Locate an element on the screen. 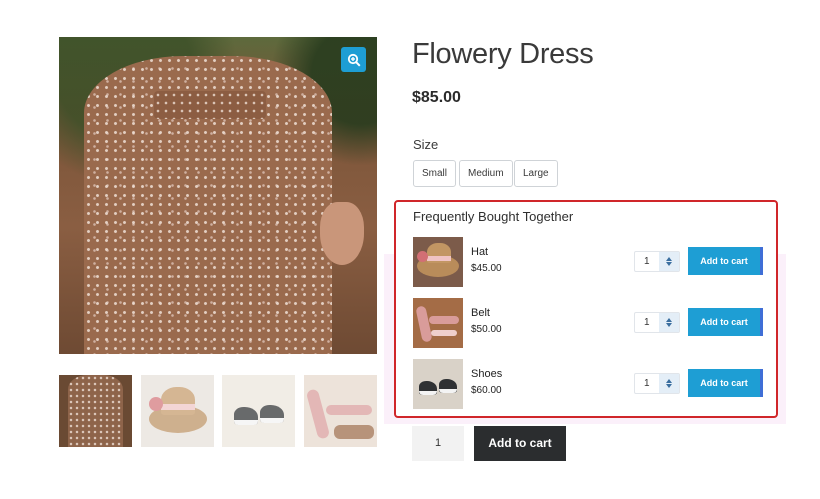 Image resolution: width=820 pixels, height=499 pixels. size-label: Size is located at coordinates (426, 144).